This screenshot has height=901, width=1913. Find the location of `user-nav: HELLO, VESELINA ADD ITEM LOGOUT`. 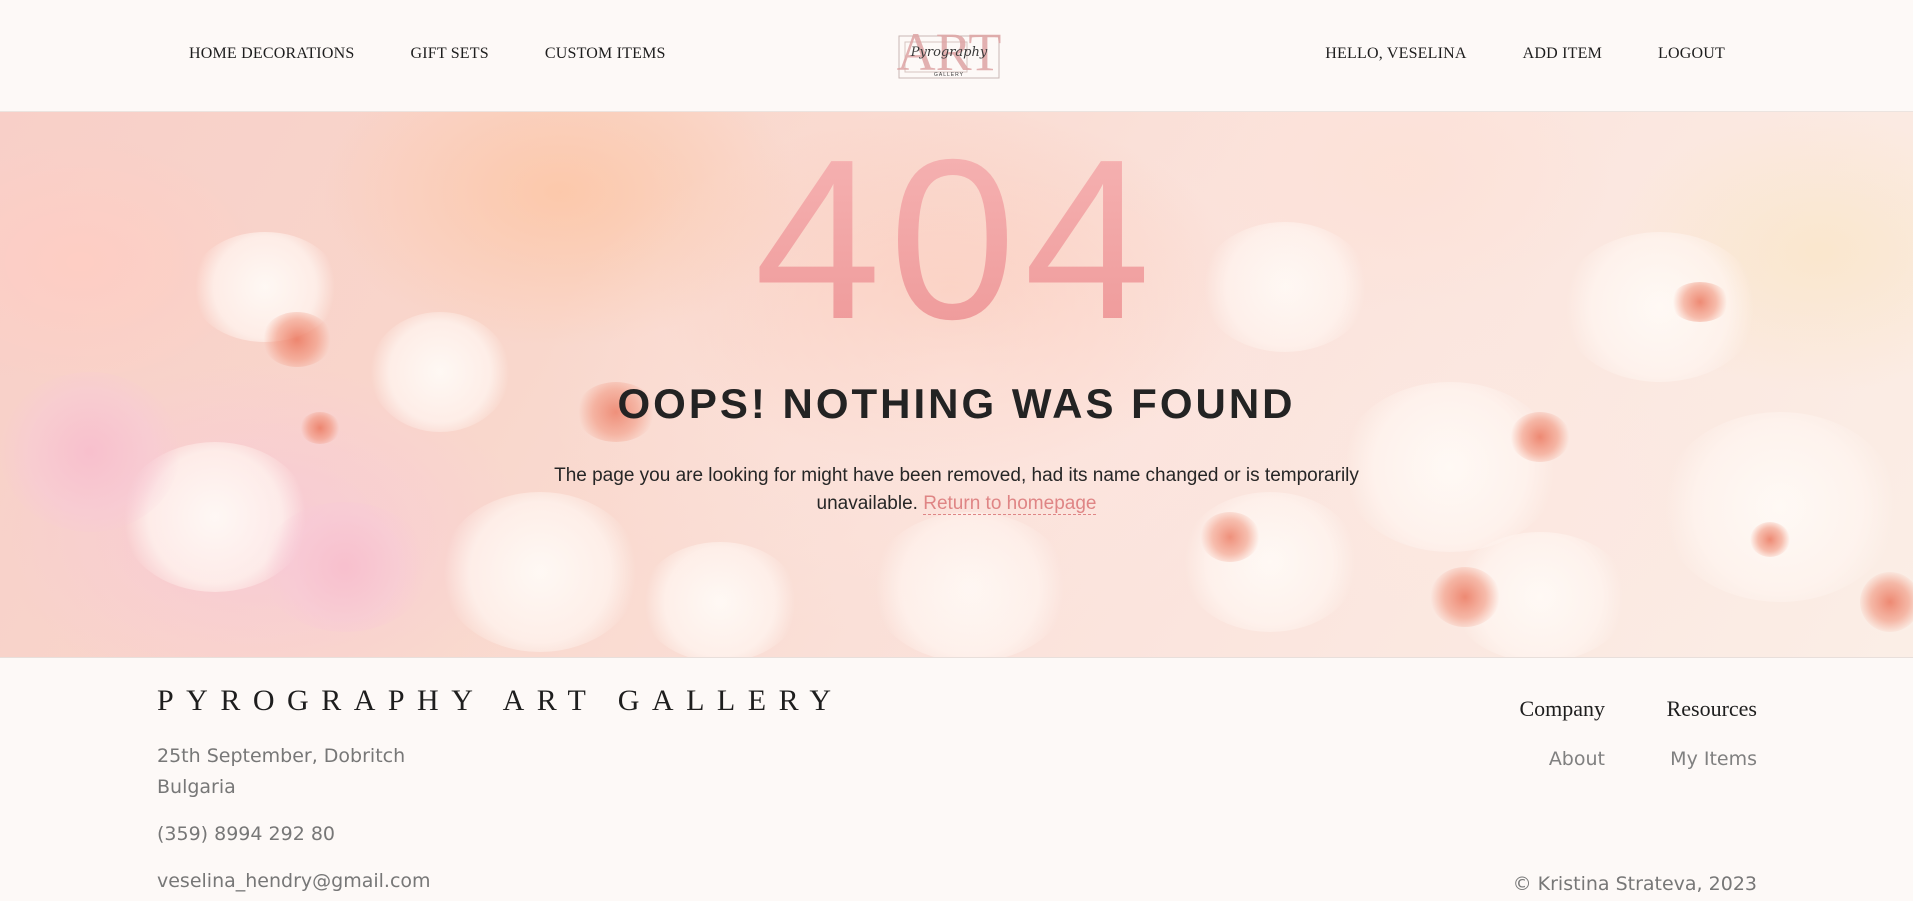

user-nav: HELLO, VESELINA ADD ITEM LOGOUT is located at coordinates (1525, 54).